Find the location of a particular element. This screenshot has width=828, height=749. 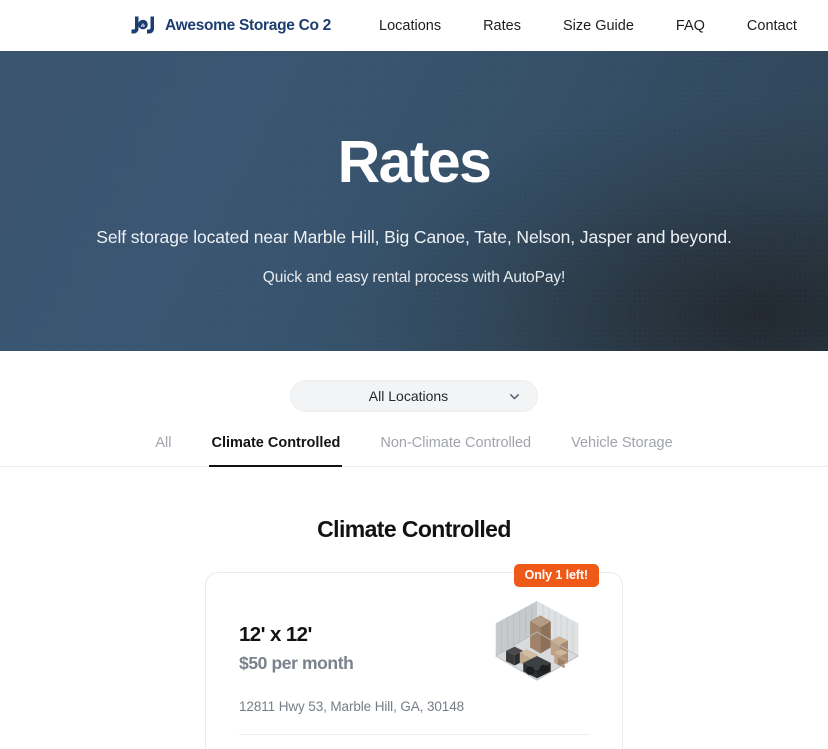

chevron-down-icon is located at coordinates (514, 396).